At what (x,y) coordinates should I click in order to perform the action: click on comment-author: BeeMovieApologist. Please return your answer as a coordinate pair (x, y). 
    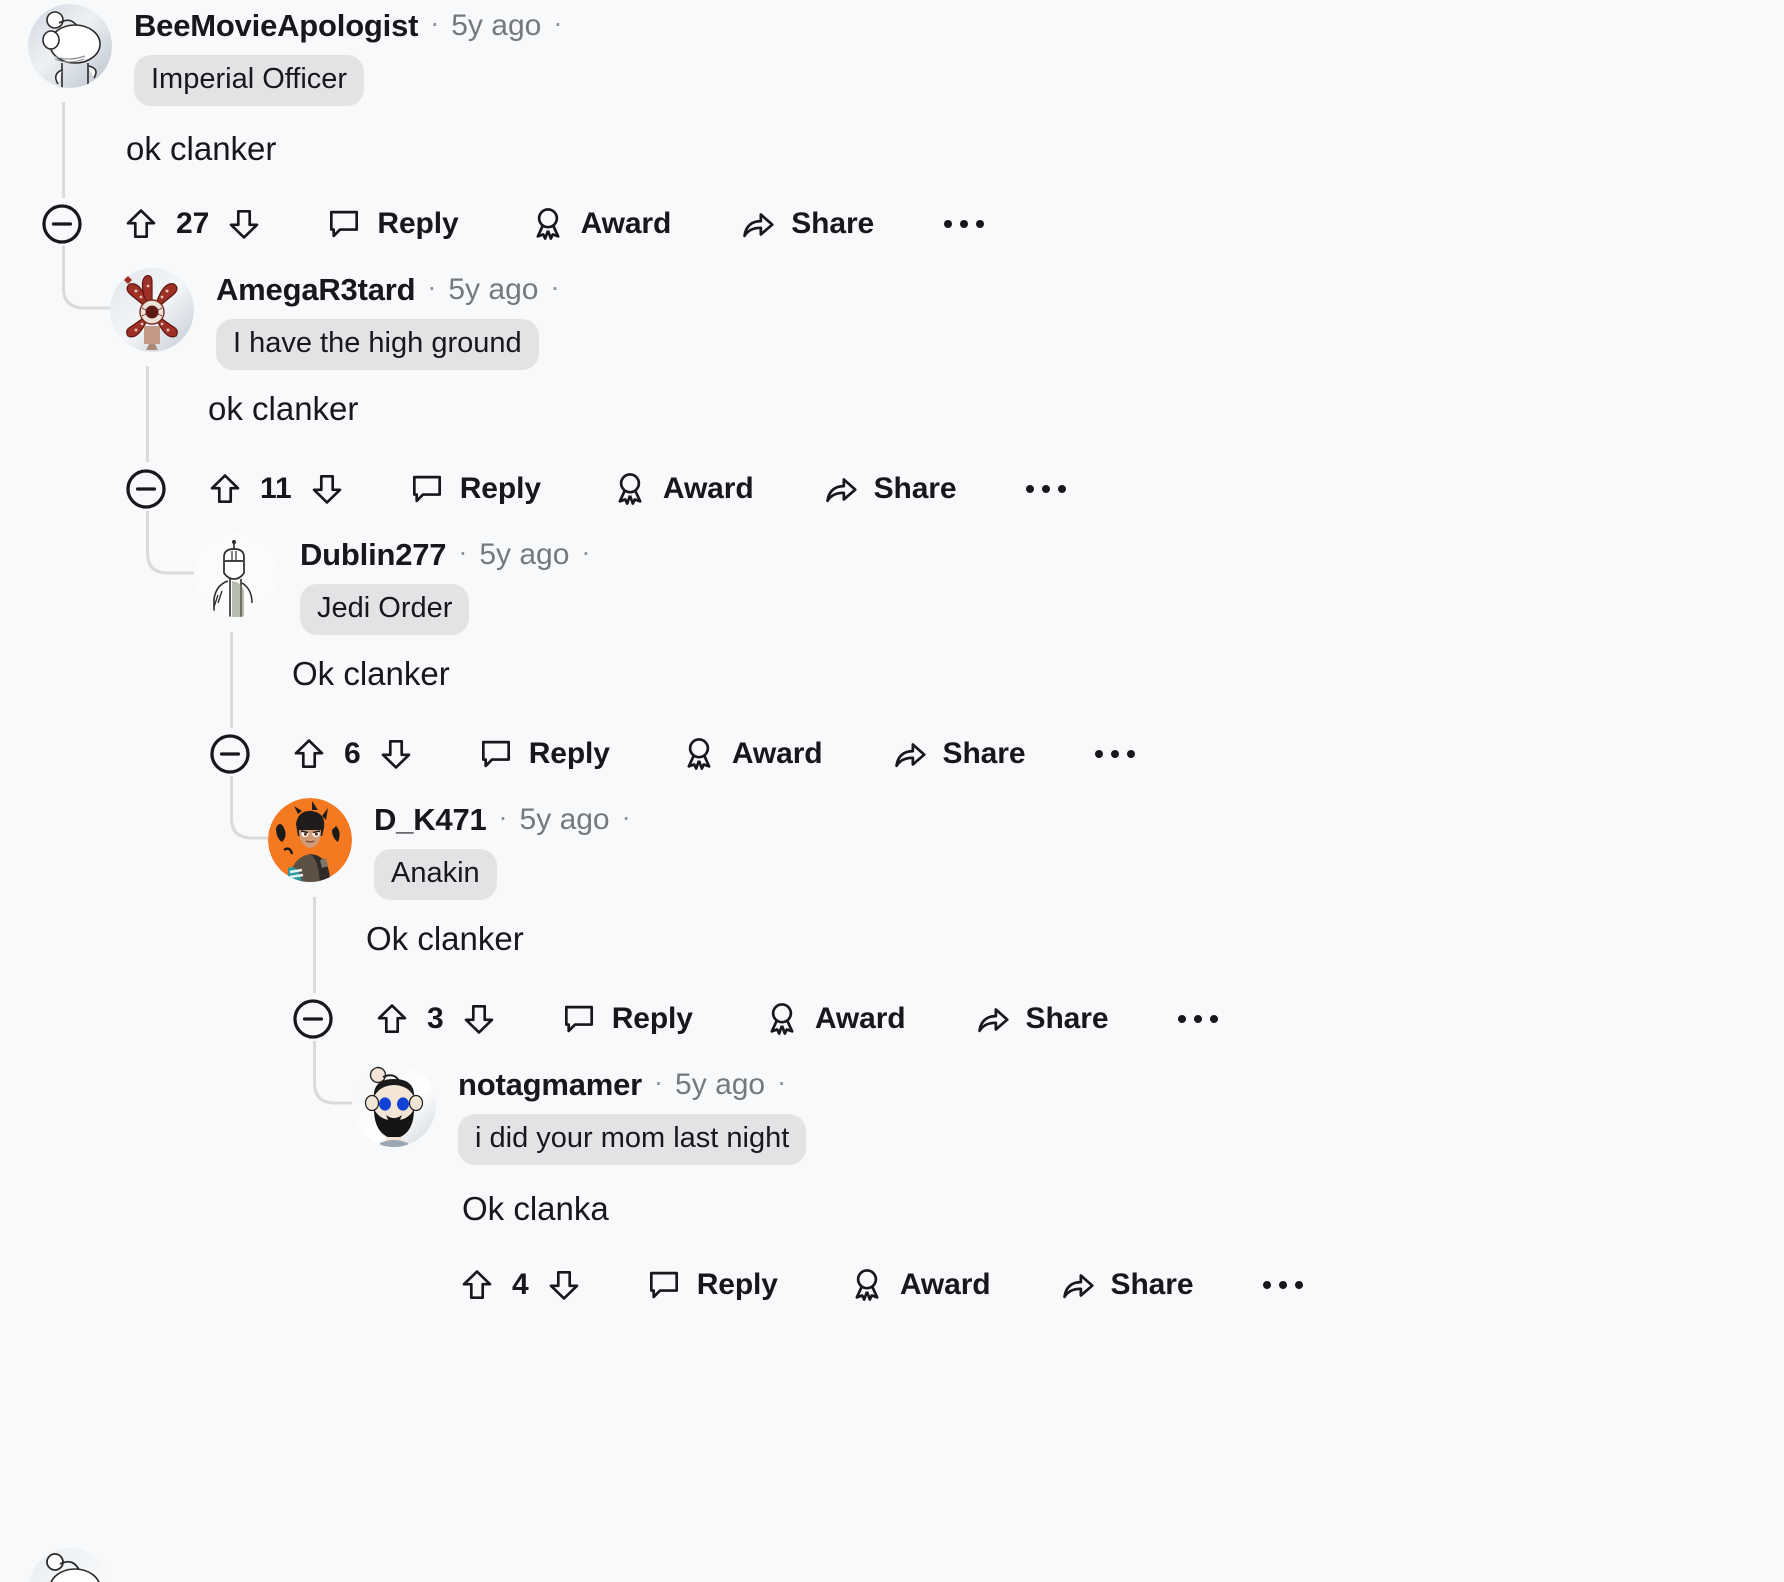
    Looking at the image, I should click on (276, 25).